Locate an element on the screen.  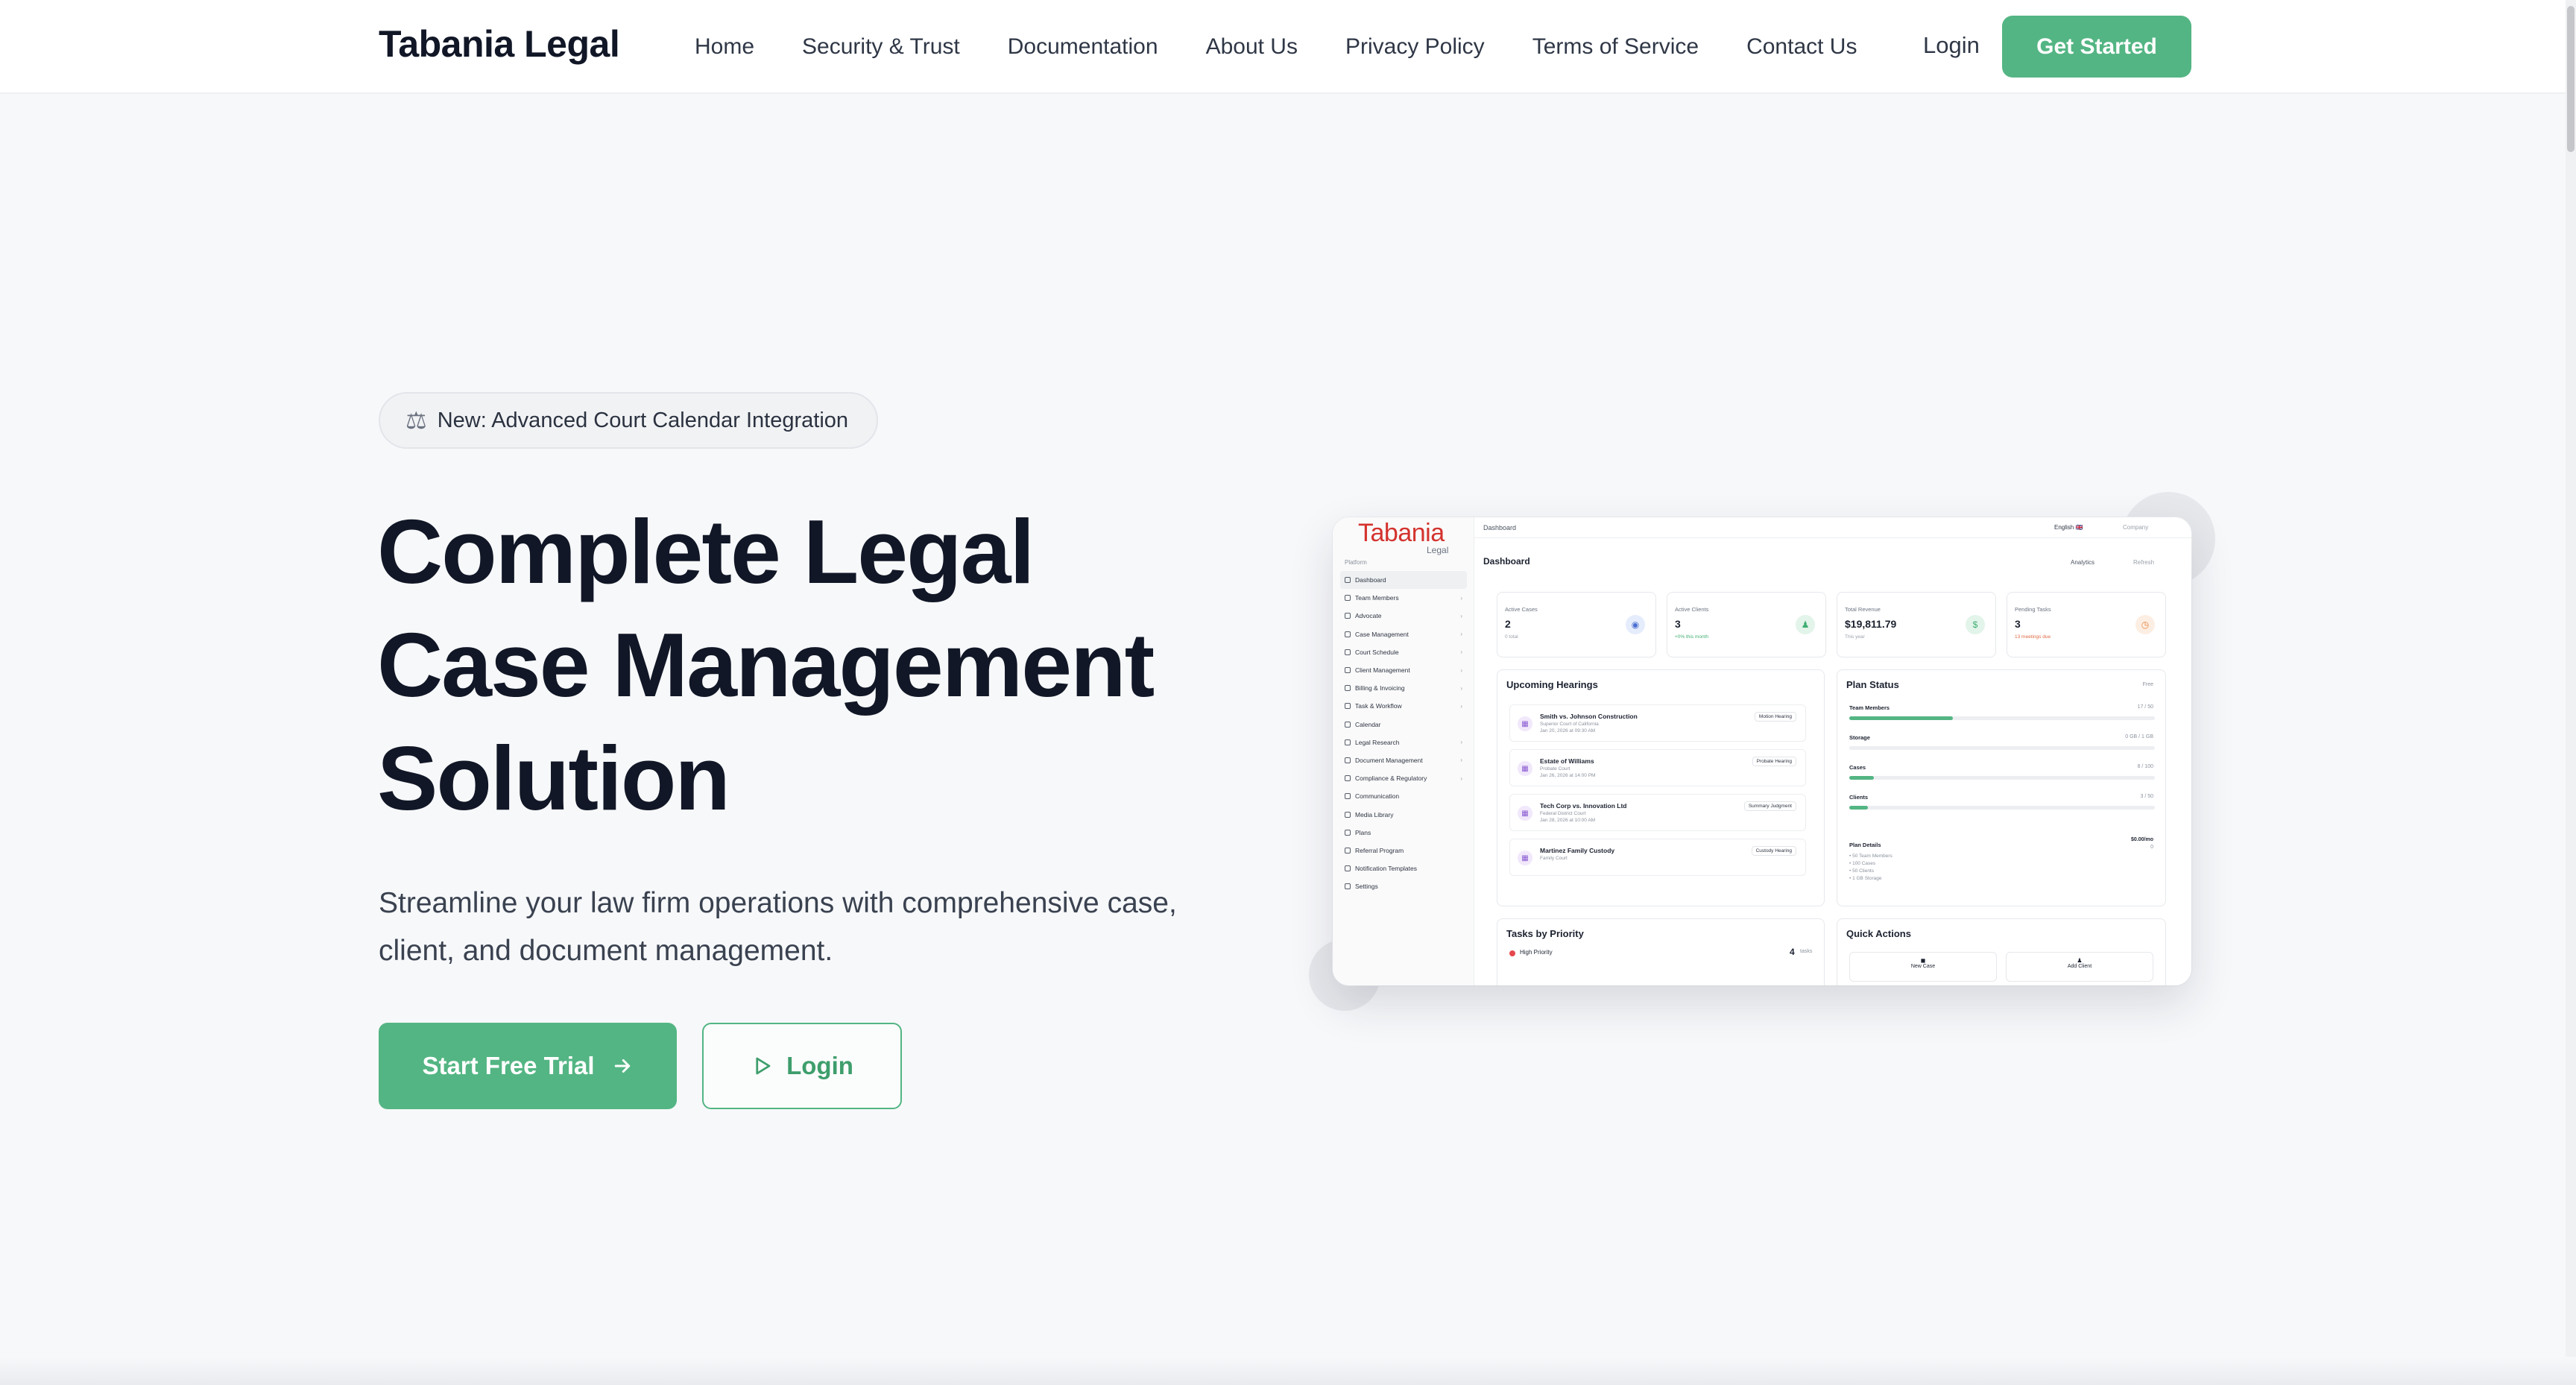
hero-title-line-3: Solution is located at coordinates (553, 778).